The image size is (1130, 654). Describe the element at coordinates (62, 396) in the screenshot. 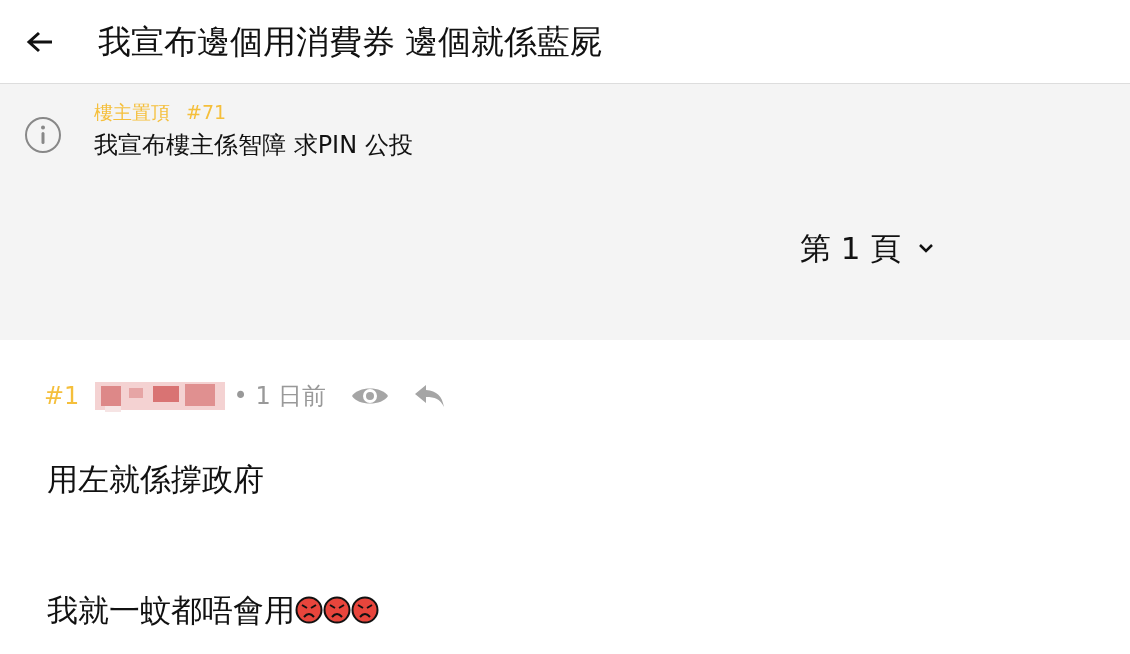

I see `post-number: #1` at that location.